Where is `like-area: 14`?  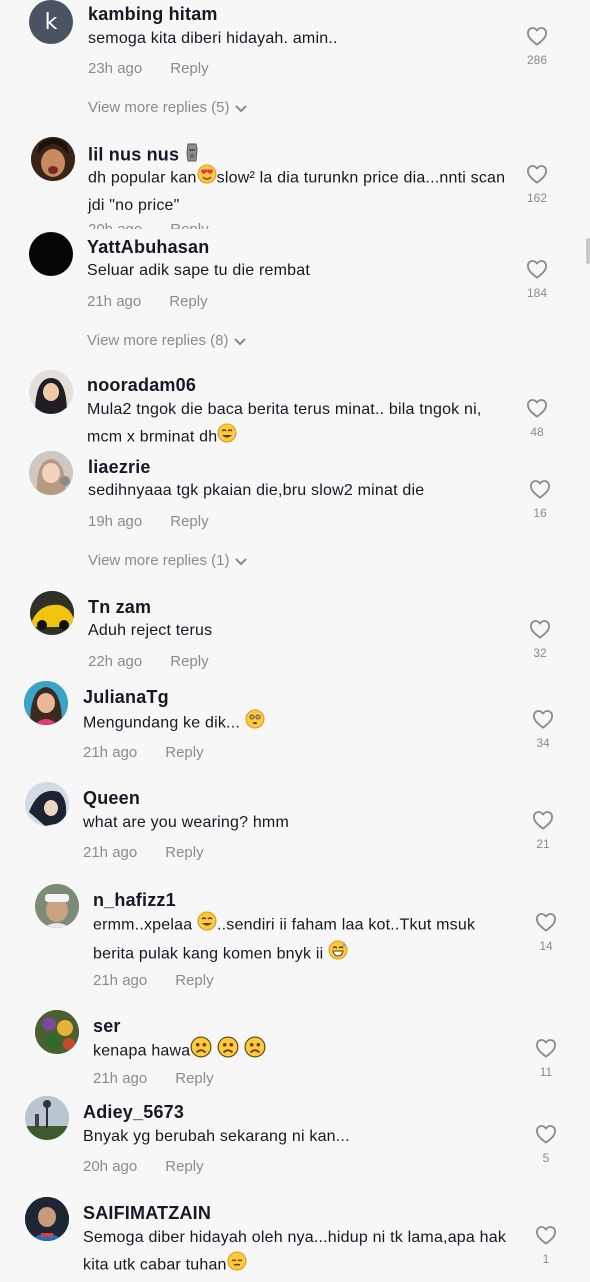 like-area: 14 is located at coordinates (546, 932).